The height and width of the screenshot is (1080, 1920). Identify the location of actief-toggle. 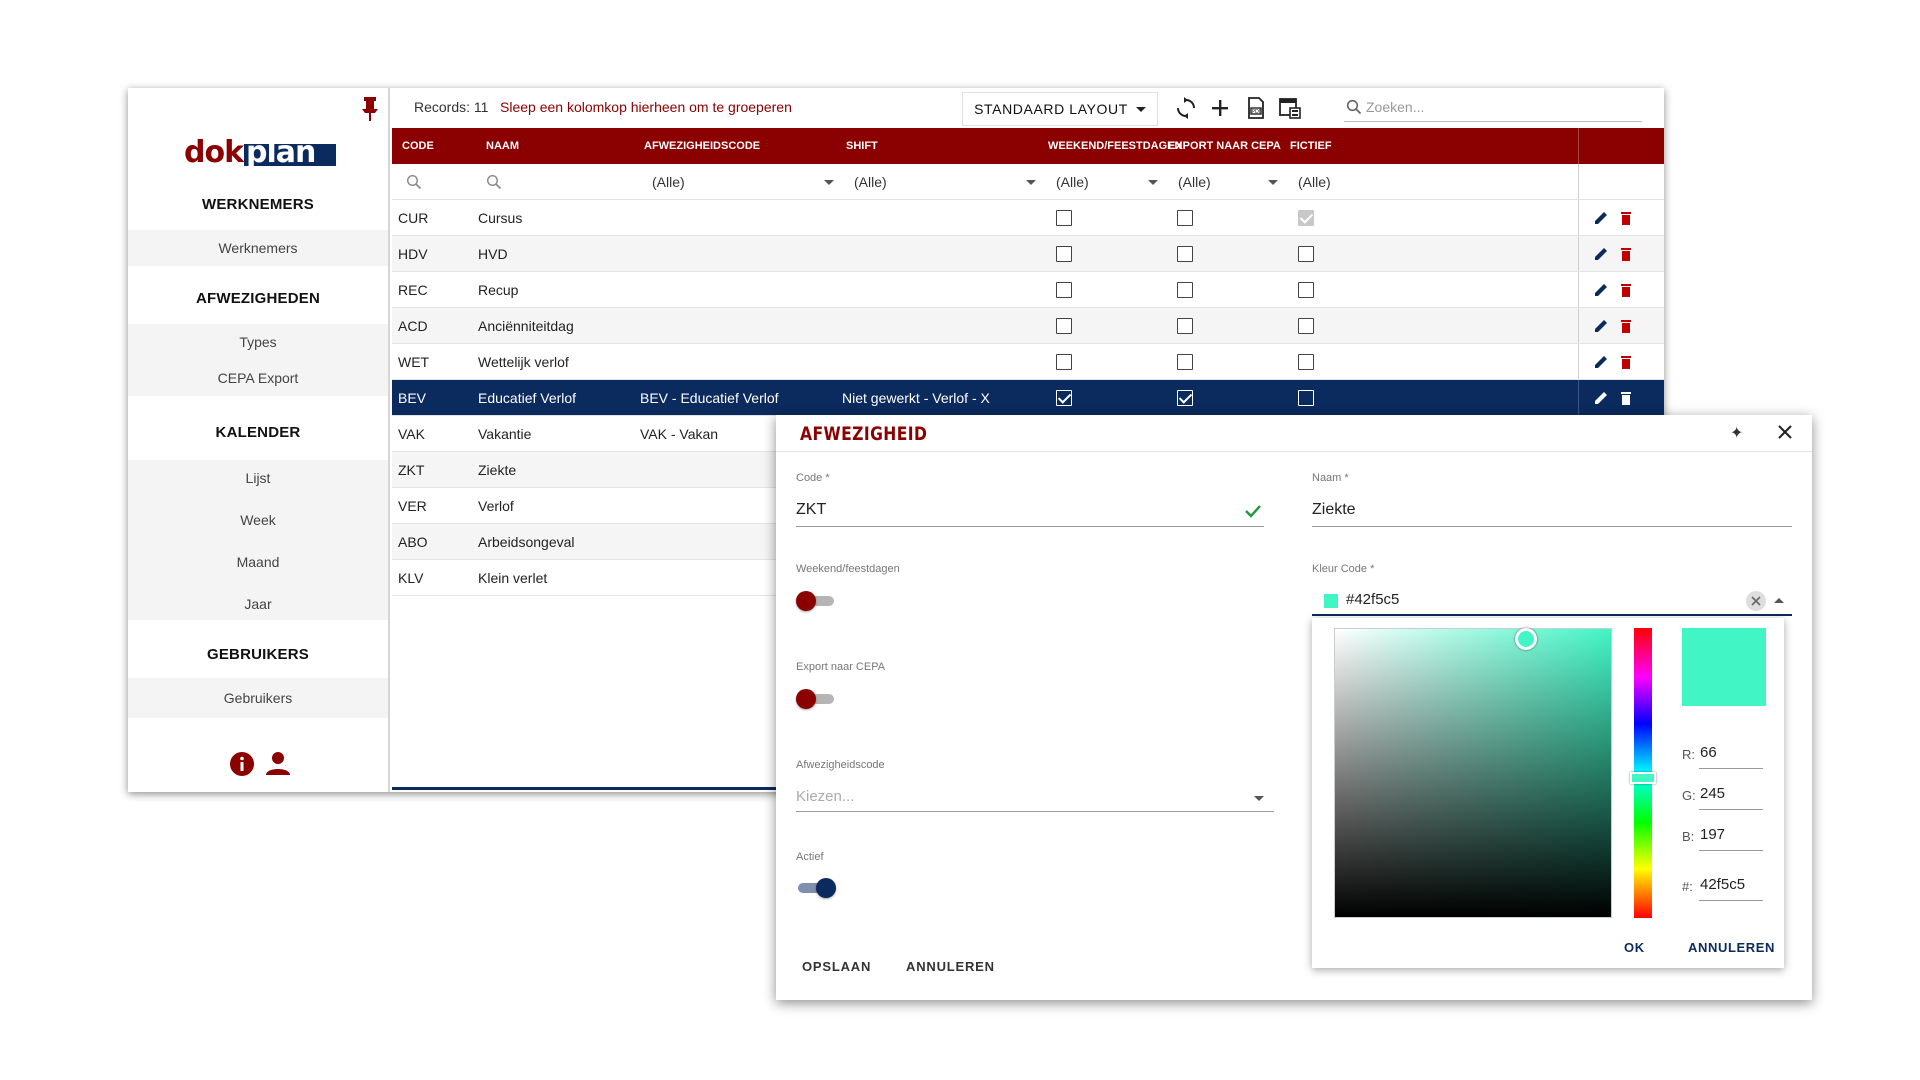
(816, 888).